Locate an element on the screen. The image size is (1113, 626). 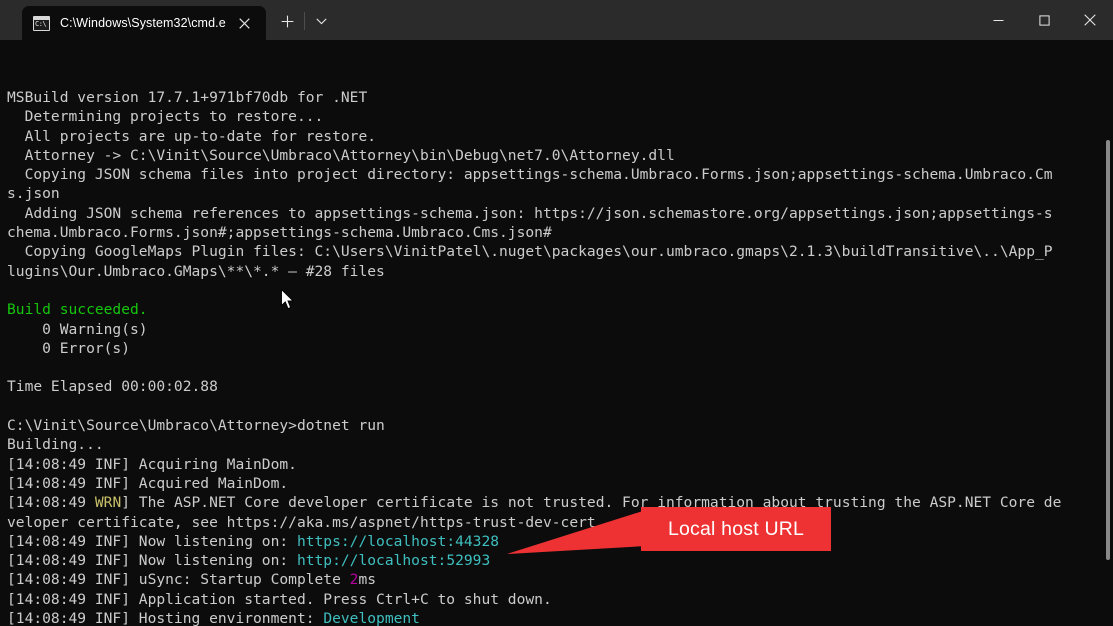
chevron-down-icon is located at coordinates (321, 21).